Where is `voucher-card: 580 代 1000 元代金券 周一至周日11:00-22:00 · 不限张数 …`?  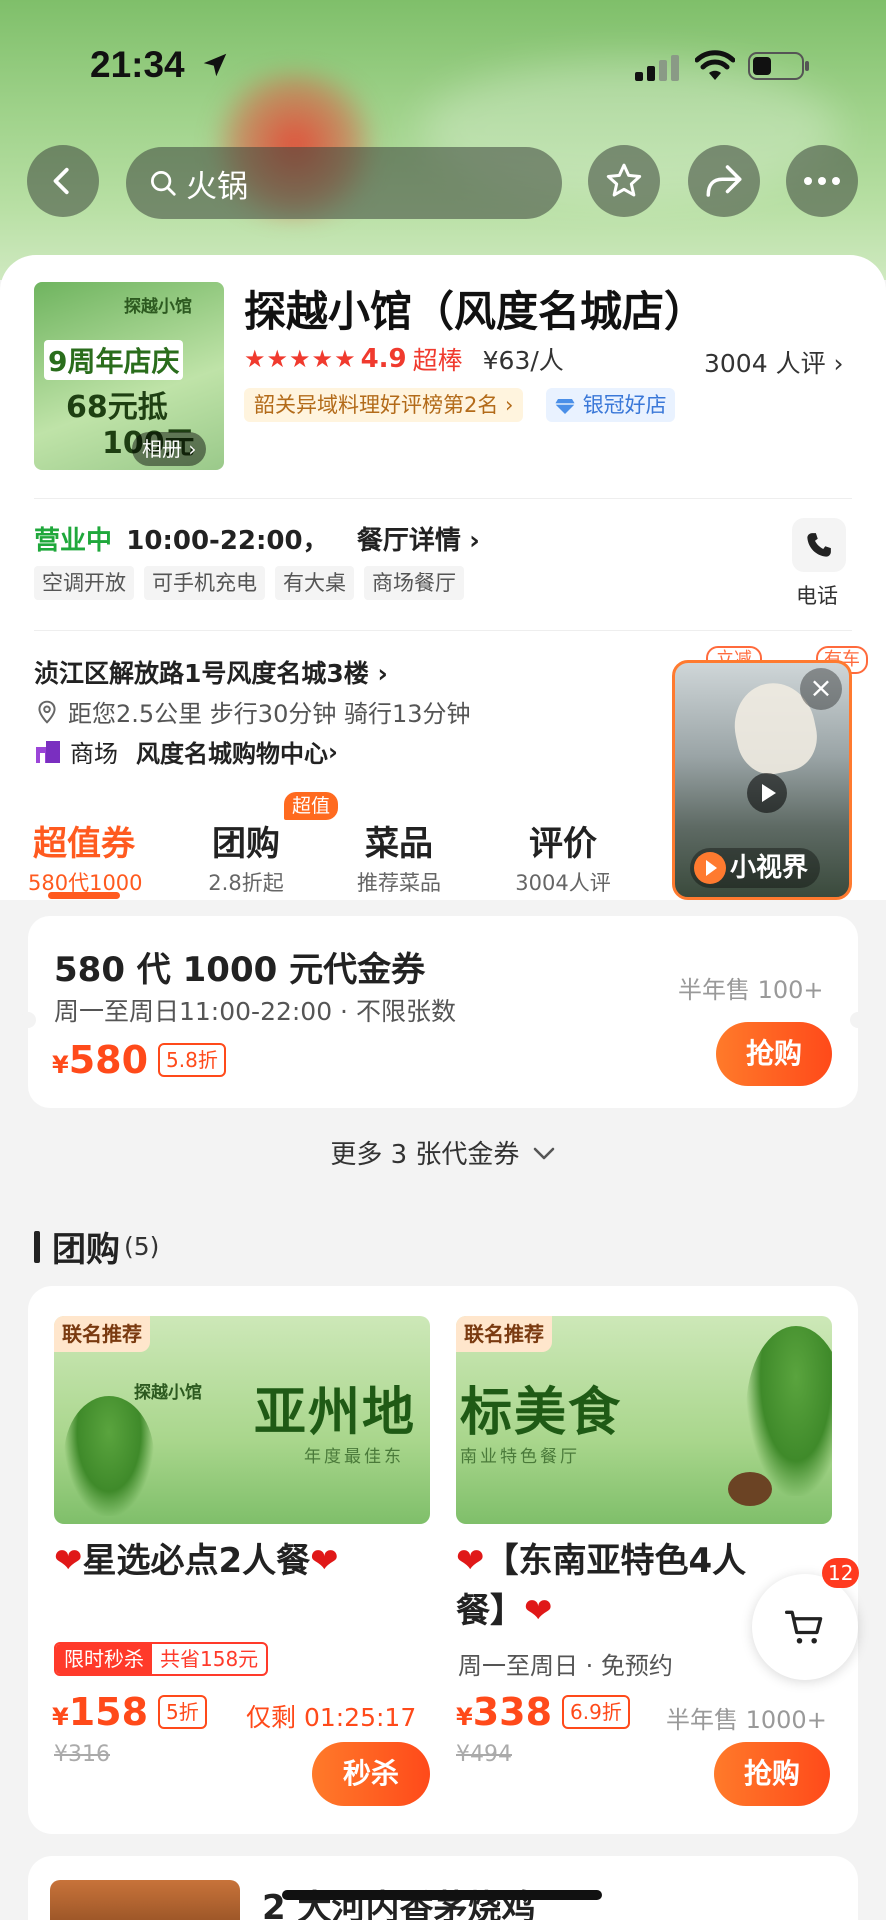 voucher-card: 580 代 1000 元代金券 周一至周日11:00-22:00 · 不限张数 … is located at coordinates (443, 1012).